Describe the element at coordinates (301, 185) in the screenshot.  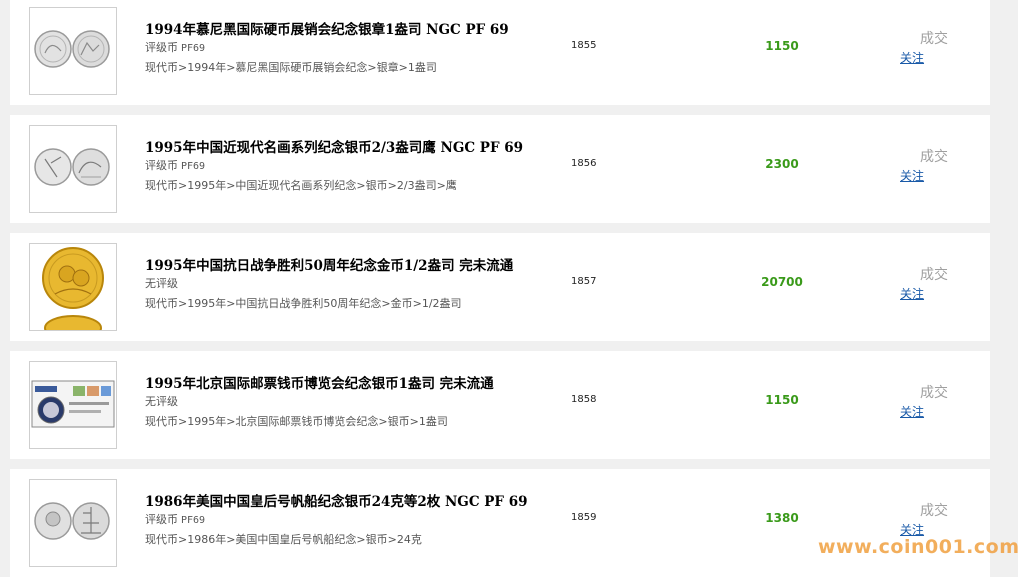
I see `category-path: 现代币>1995年>中国近现代名画系列纪念>银币>2/3盎司>鹰` at that location.